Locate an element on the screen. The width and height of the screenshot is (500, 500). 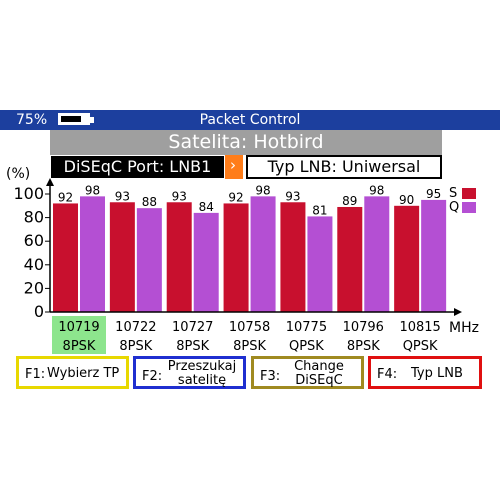
bar-value-label: 88 is located at coordinates (149, 202).